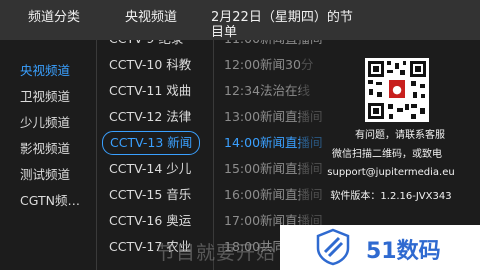  I want to click on channel-column-title: 央视频道, so click(151, 17).